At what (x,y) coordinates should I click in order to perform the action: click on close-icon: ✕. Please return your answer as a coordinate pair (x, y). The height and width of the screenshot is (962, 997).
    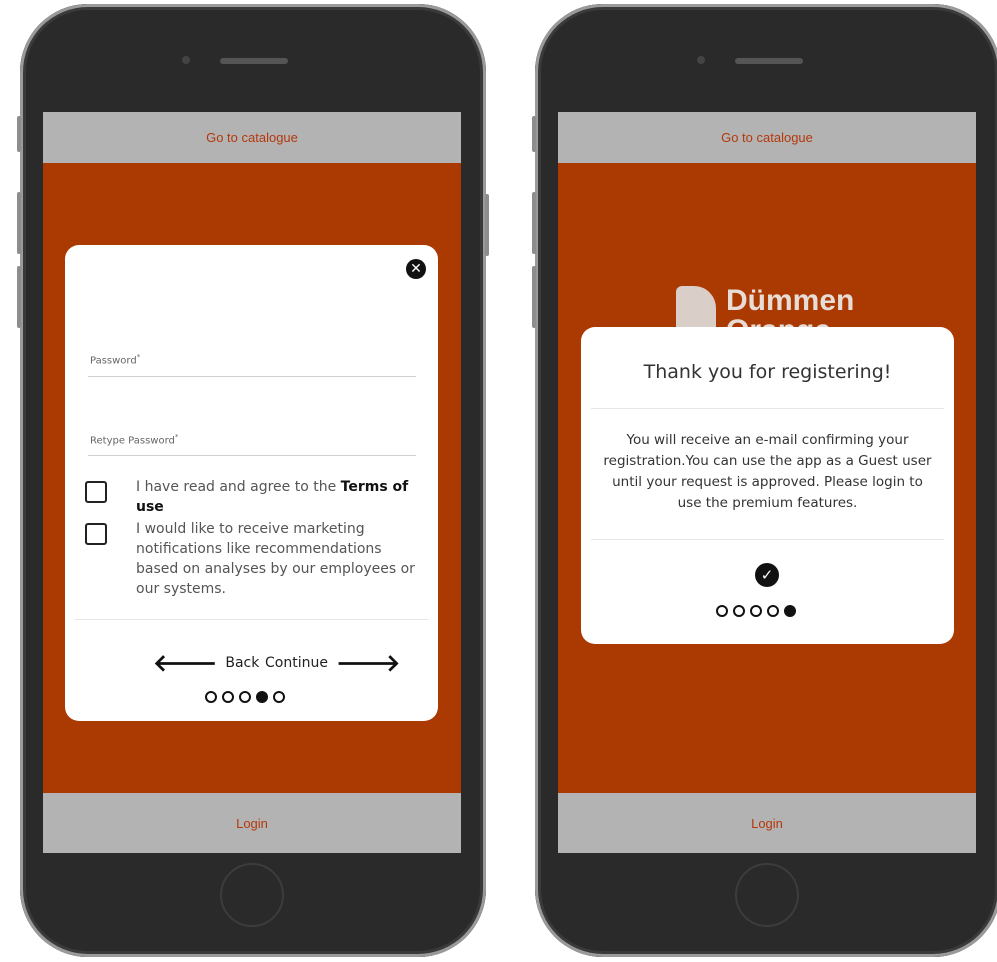
    Looking at the image, I should click on (416, 269).